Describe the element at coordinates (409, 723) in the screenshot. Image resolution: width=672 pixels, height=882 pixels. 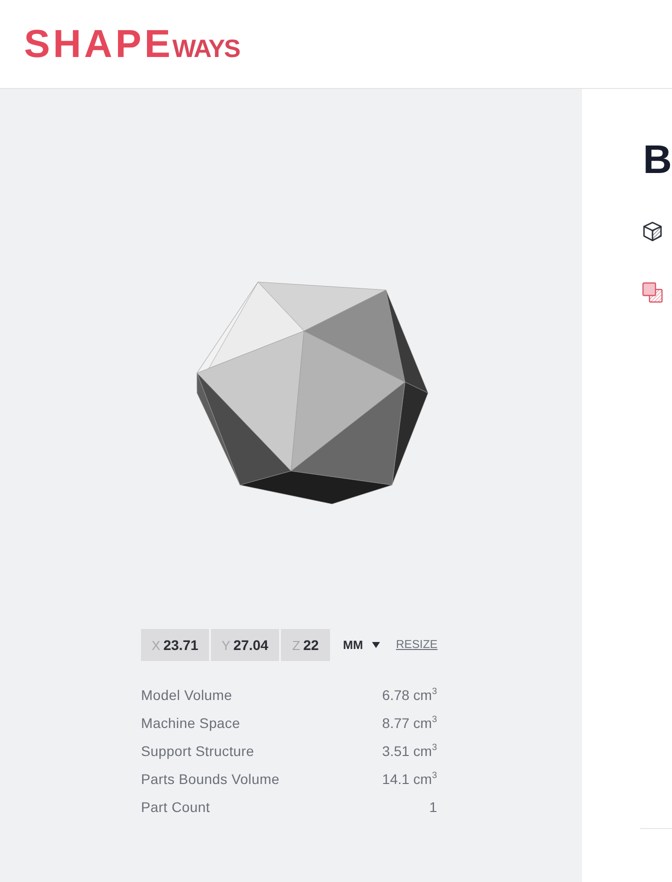
I see `stat-value: 8.77 cm$^{3}$` at that location.